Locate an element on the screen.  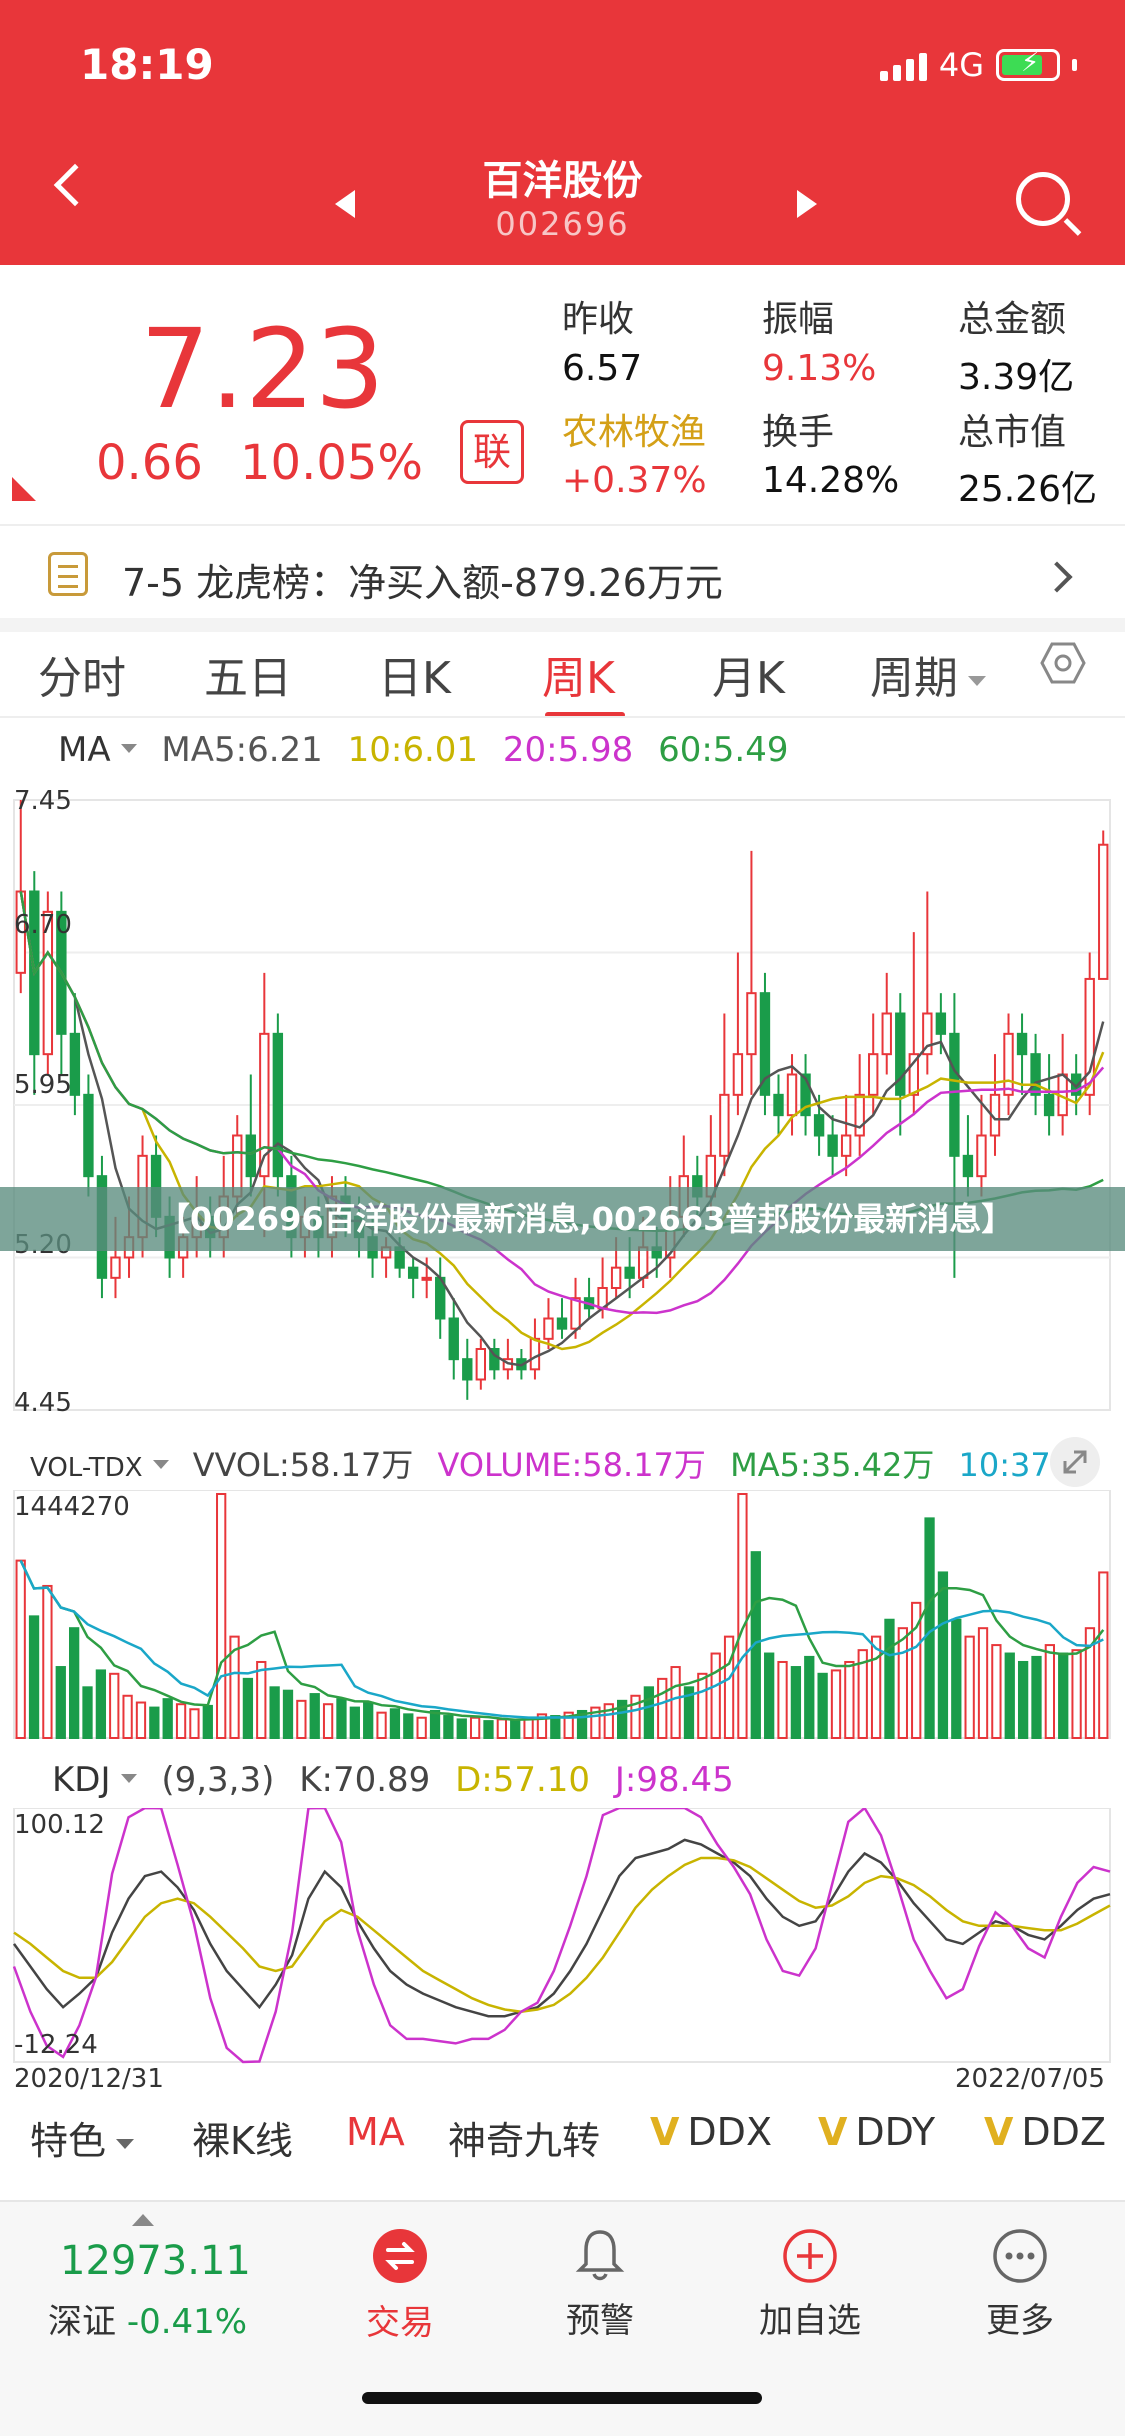
indicator-tools: 特色 裸K线 MA 神奇九转 V DDX V DDY V DDZ is located at coordinates (562, 2143).